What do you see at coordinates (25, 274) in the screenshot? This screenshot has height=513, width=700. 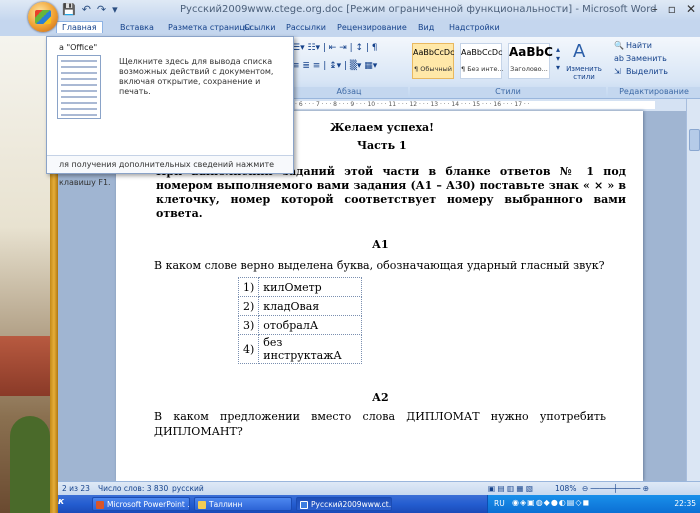 I see `slideshow-photo` at bounding box center [25, 274].